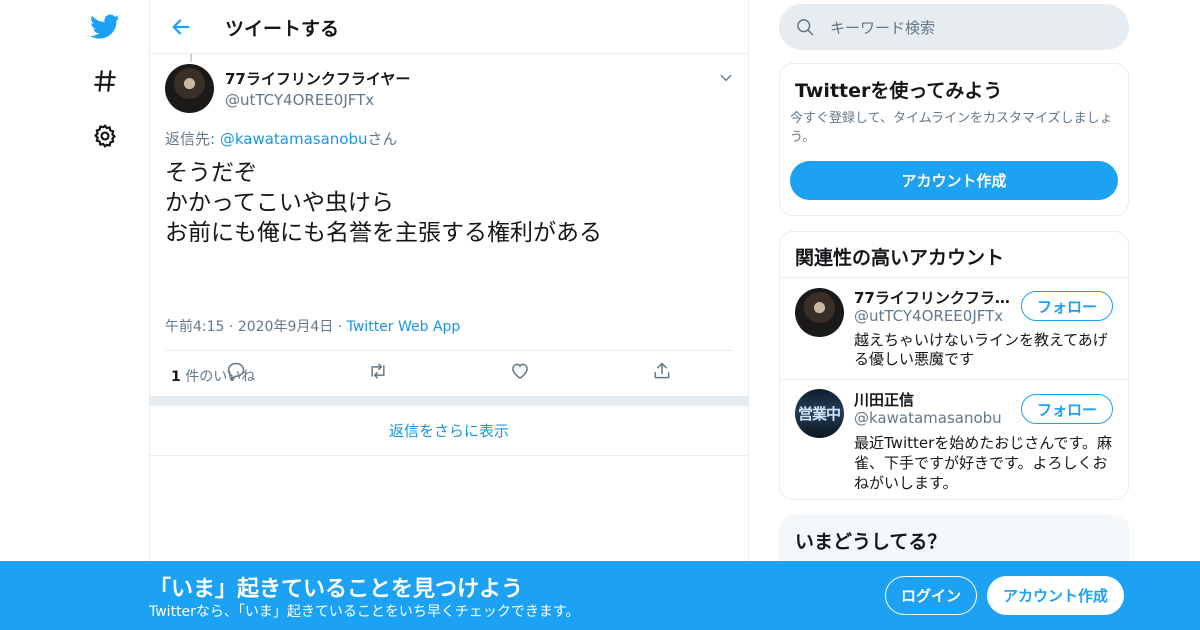  I want to click on retweet-icon, so click(378, 371).